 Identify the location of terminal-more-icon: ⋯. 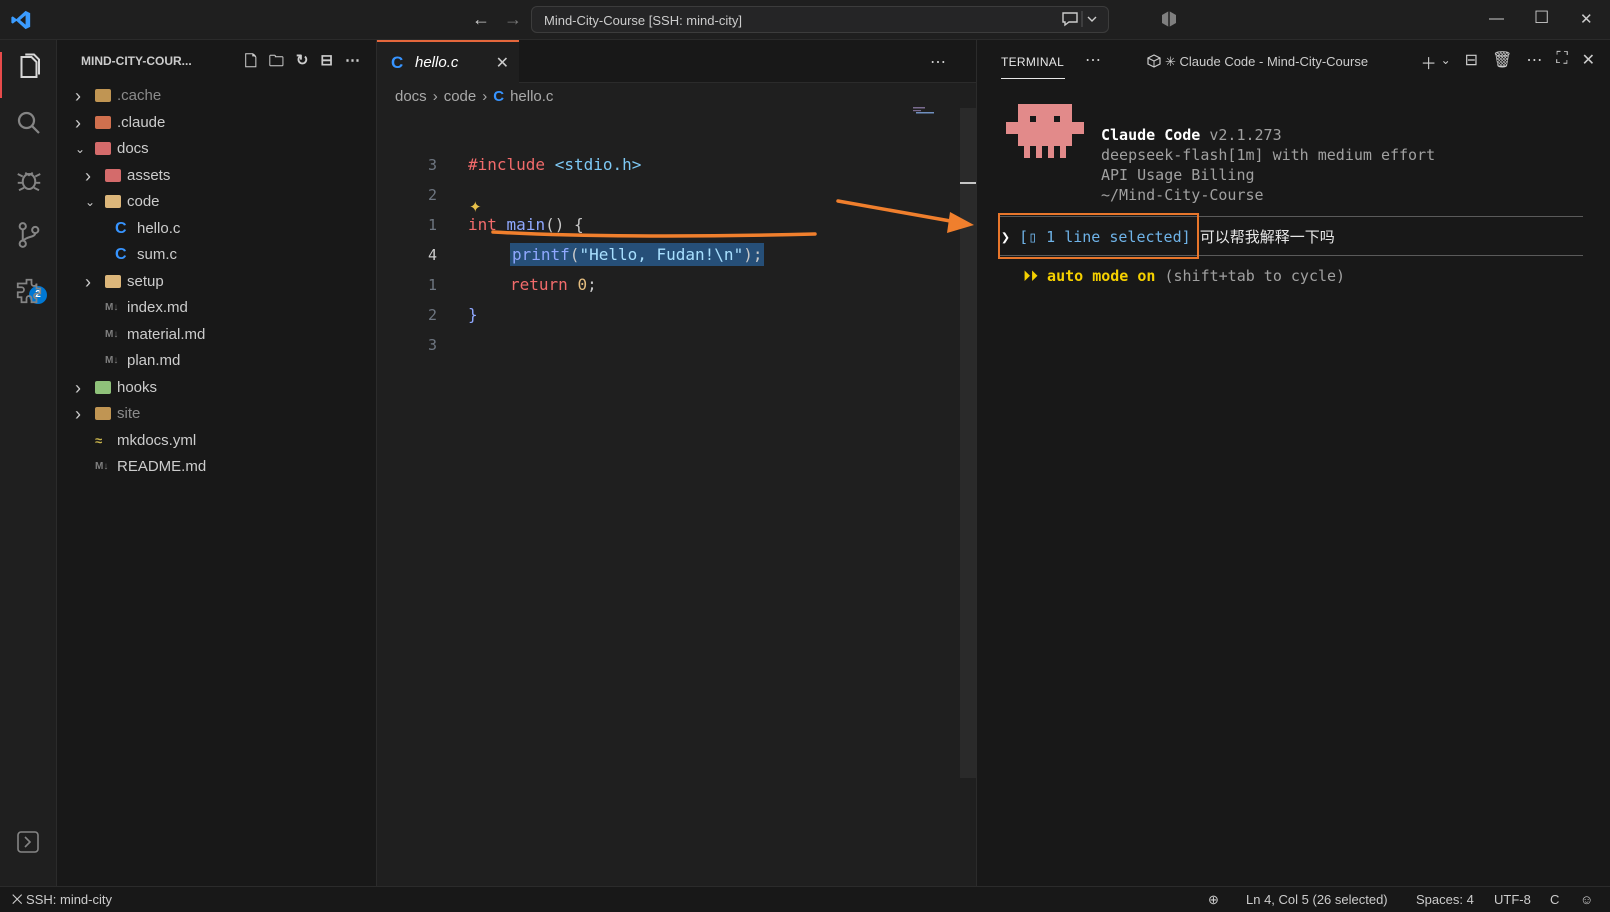
(1534, 62).